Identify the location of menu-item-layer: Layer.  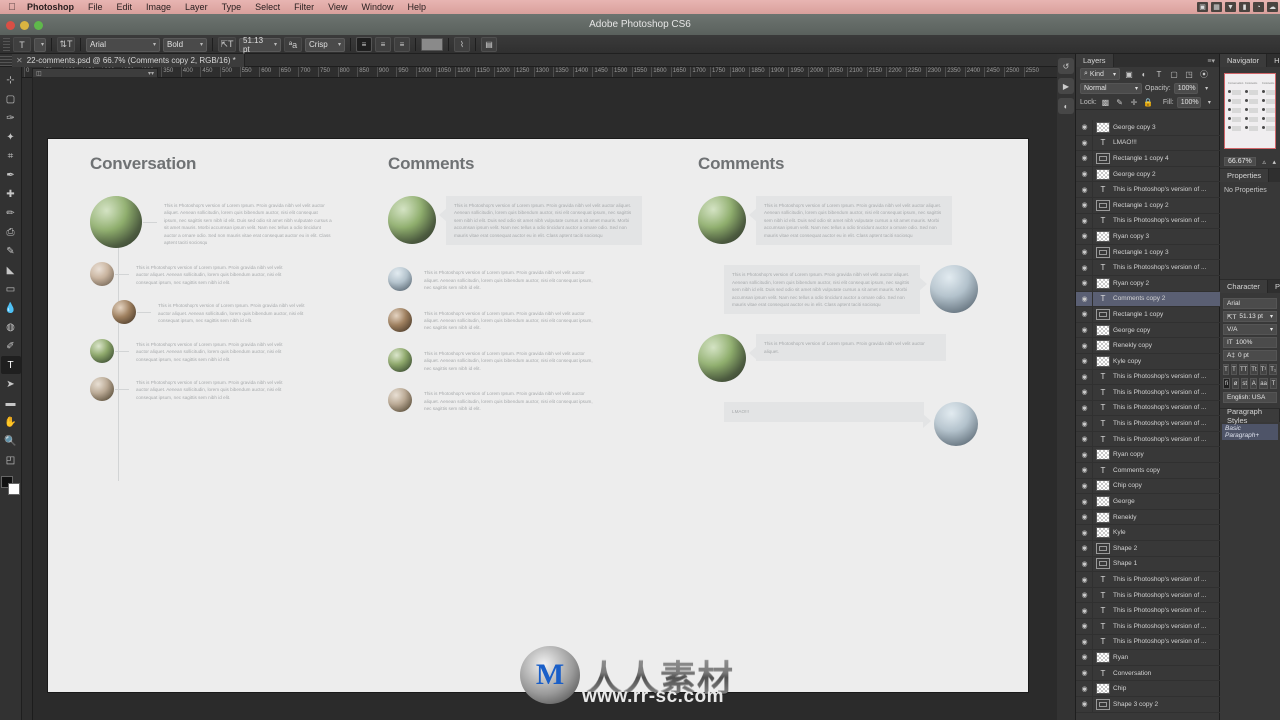
(196, 7).